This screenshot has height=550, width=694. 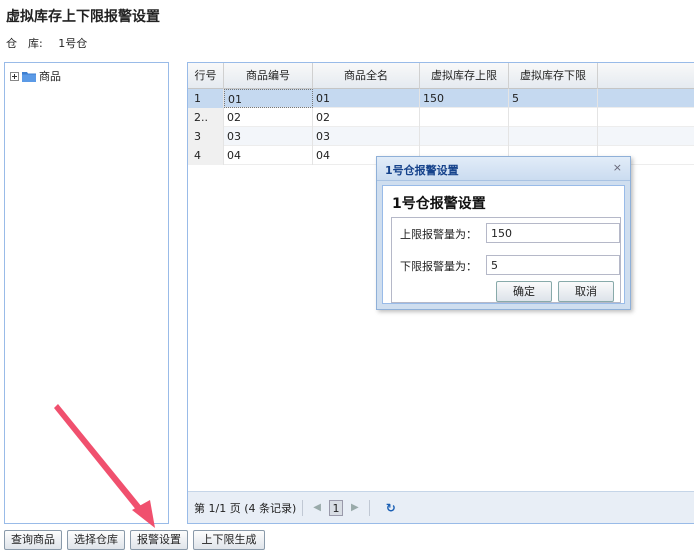 I want to click on refresh-icon: ↻, so click(x=391, y=508).